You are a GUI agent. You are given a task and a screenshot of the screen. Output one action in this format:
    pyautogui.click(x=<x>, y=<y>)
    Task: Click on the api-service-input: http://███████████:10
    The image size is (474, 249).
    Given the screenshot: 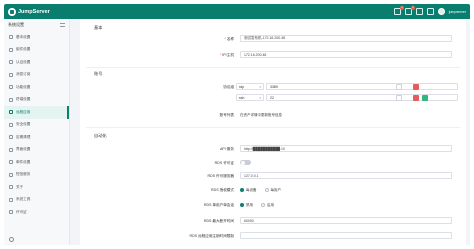 What is the action you would take?
    pyautogui.click(x=346, y=148)
    